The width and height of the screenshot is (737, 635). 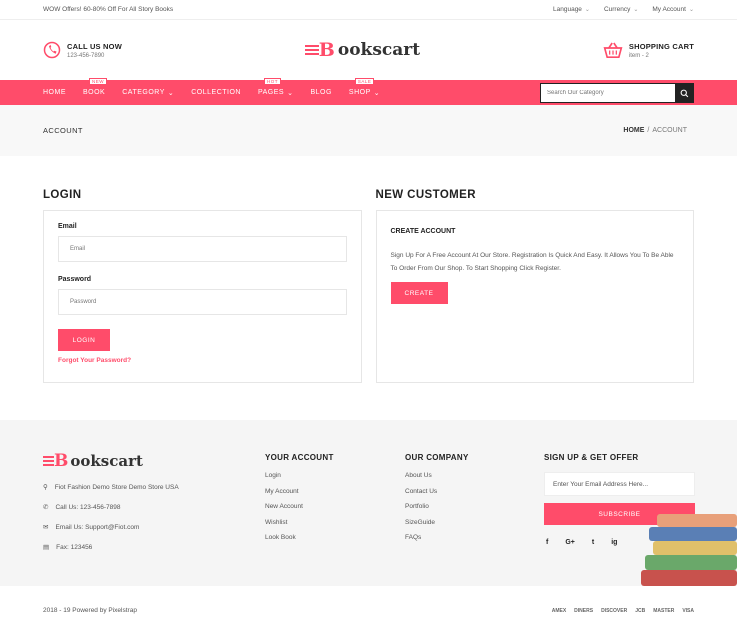 I want to click on call-us: CALL US NOW 123-456-7890, so click(x=82, y=50).